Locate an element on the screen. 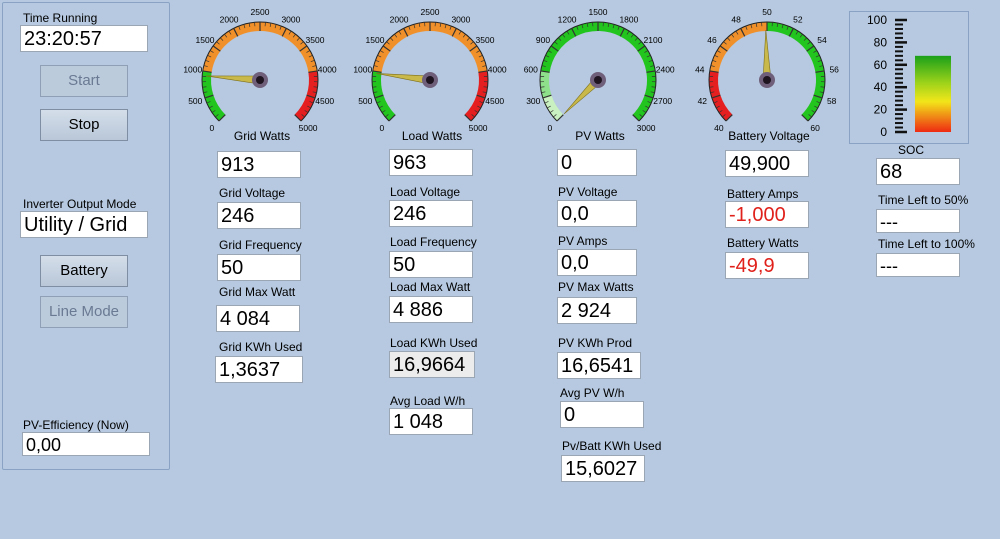 Image resolution: width=1000 pixels, height=539 pixels. battery-voltage-field: 49,900 is located at coordinates (767, 163).